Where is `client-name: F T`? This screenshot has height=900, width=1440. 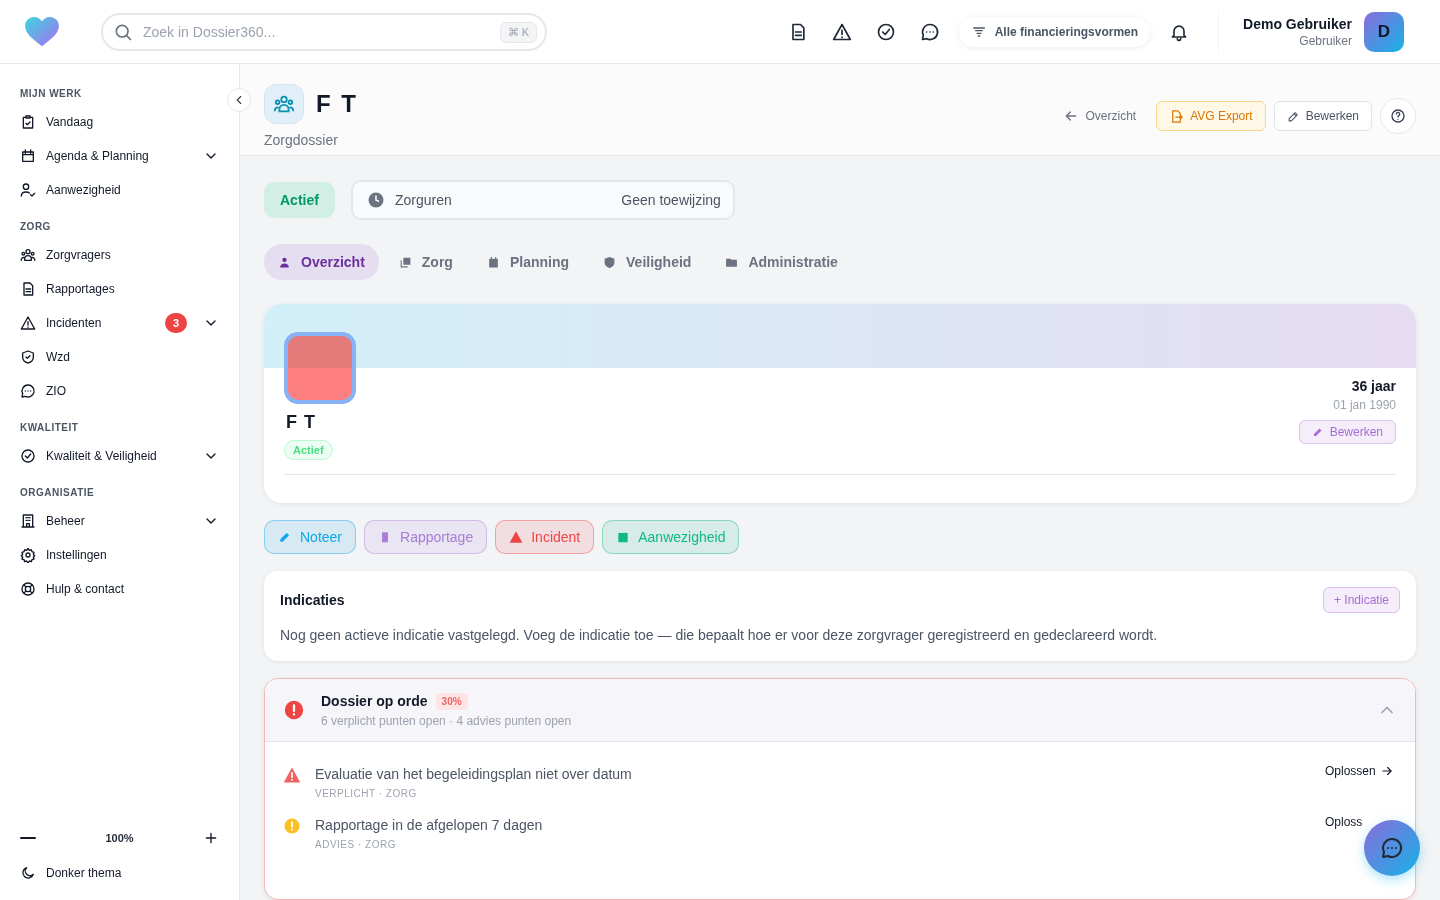
client-name: F T is located at coordinates (300, 422).